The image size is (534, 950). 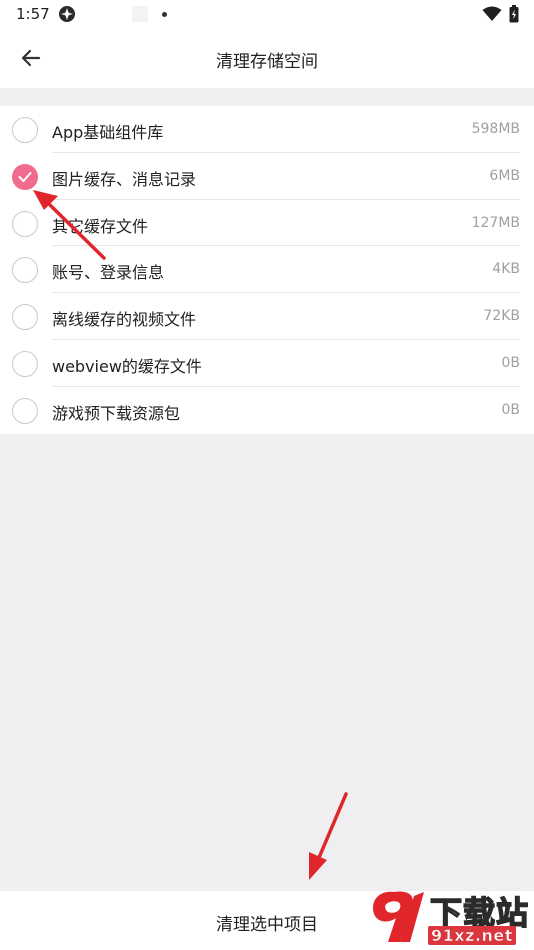 What do you see at coordinates (514, 14) in the screenshot?
I see `battery-icon` at bounding box center [514, 14].